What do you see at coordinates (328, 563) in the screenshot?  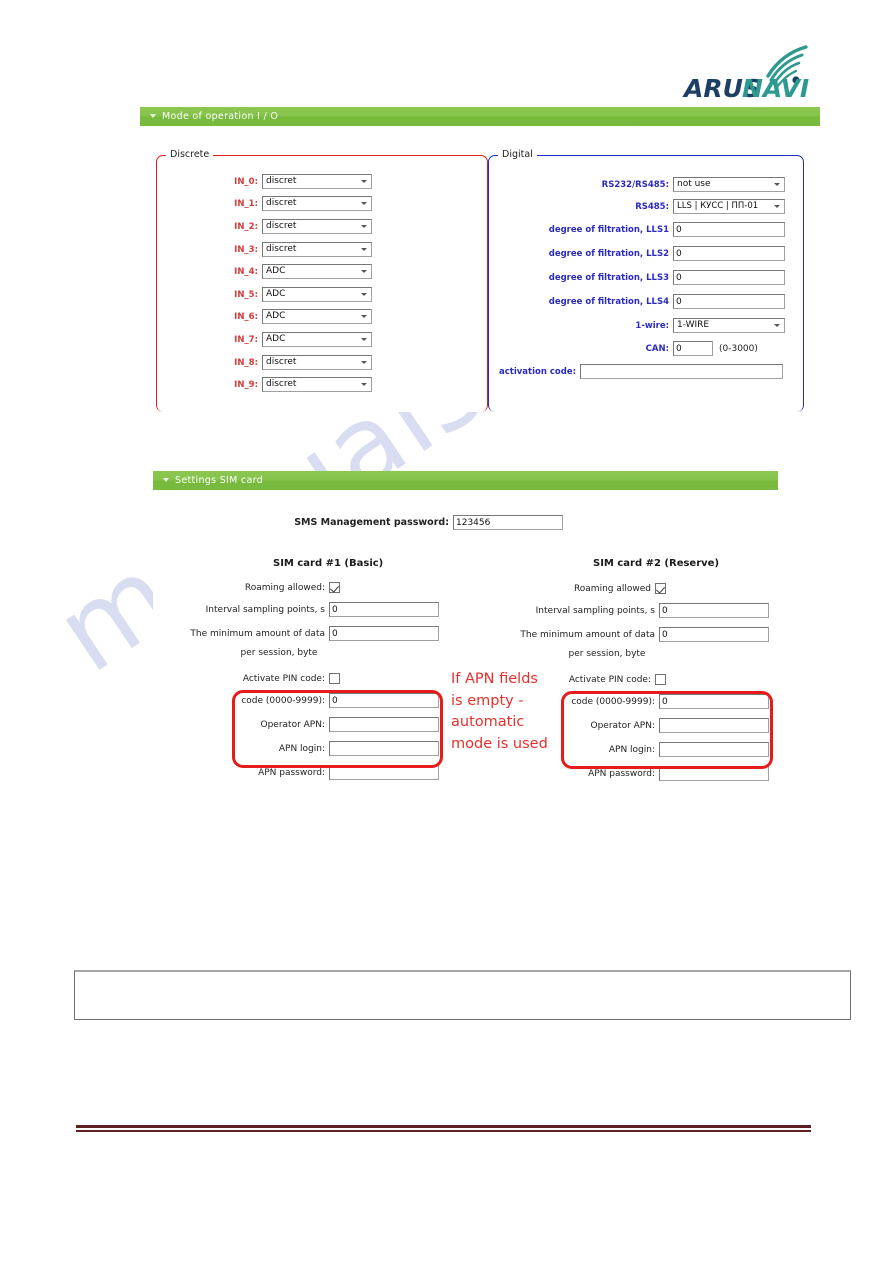 I see `title-sim-card-1: SIM card #1 (Basic)` at bounding box center [328, 563].